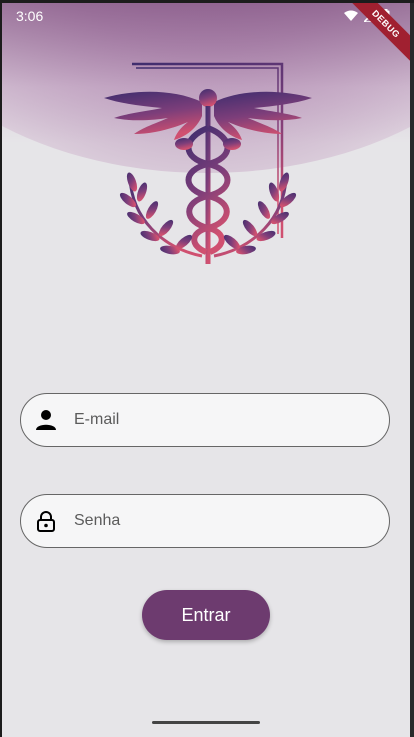 This screenshot has width=414, height=737. What do you see at coordinates (97, 520) in the screenshot?
I see `password-placeholder: Senha` at bounding box center [97, 520].